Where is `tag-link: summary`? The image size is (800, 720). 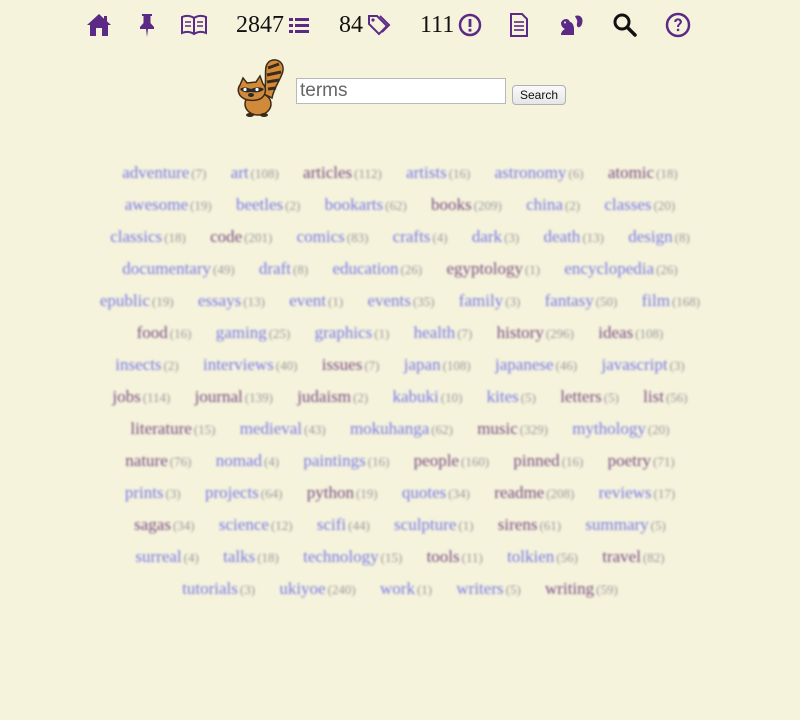 tag-link: summary is located at coordinates (616, 524).